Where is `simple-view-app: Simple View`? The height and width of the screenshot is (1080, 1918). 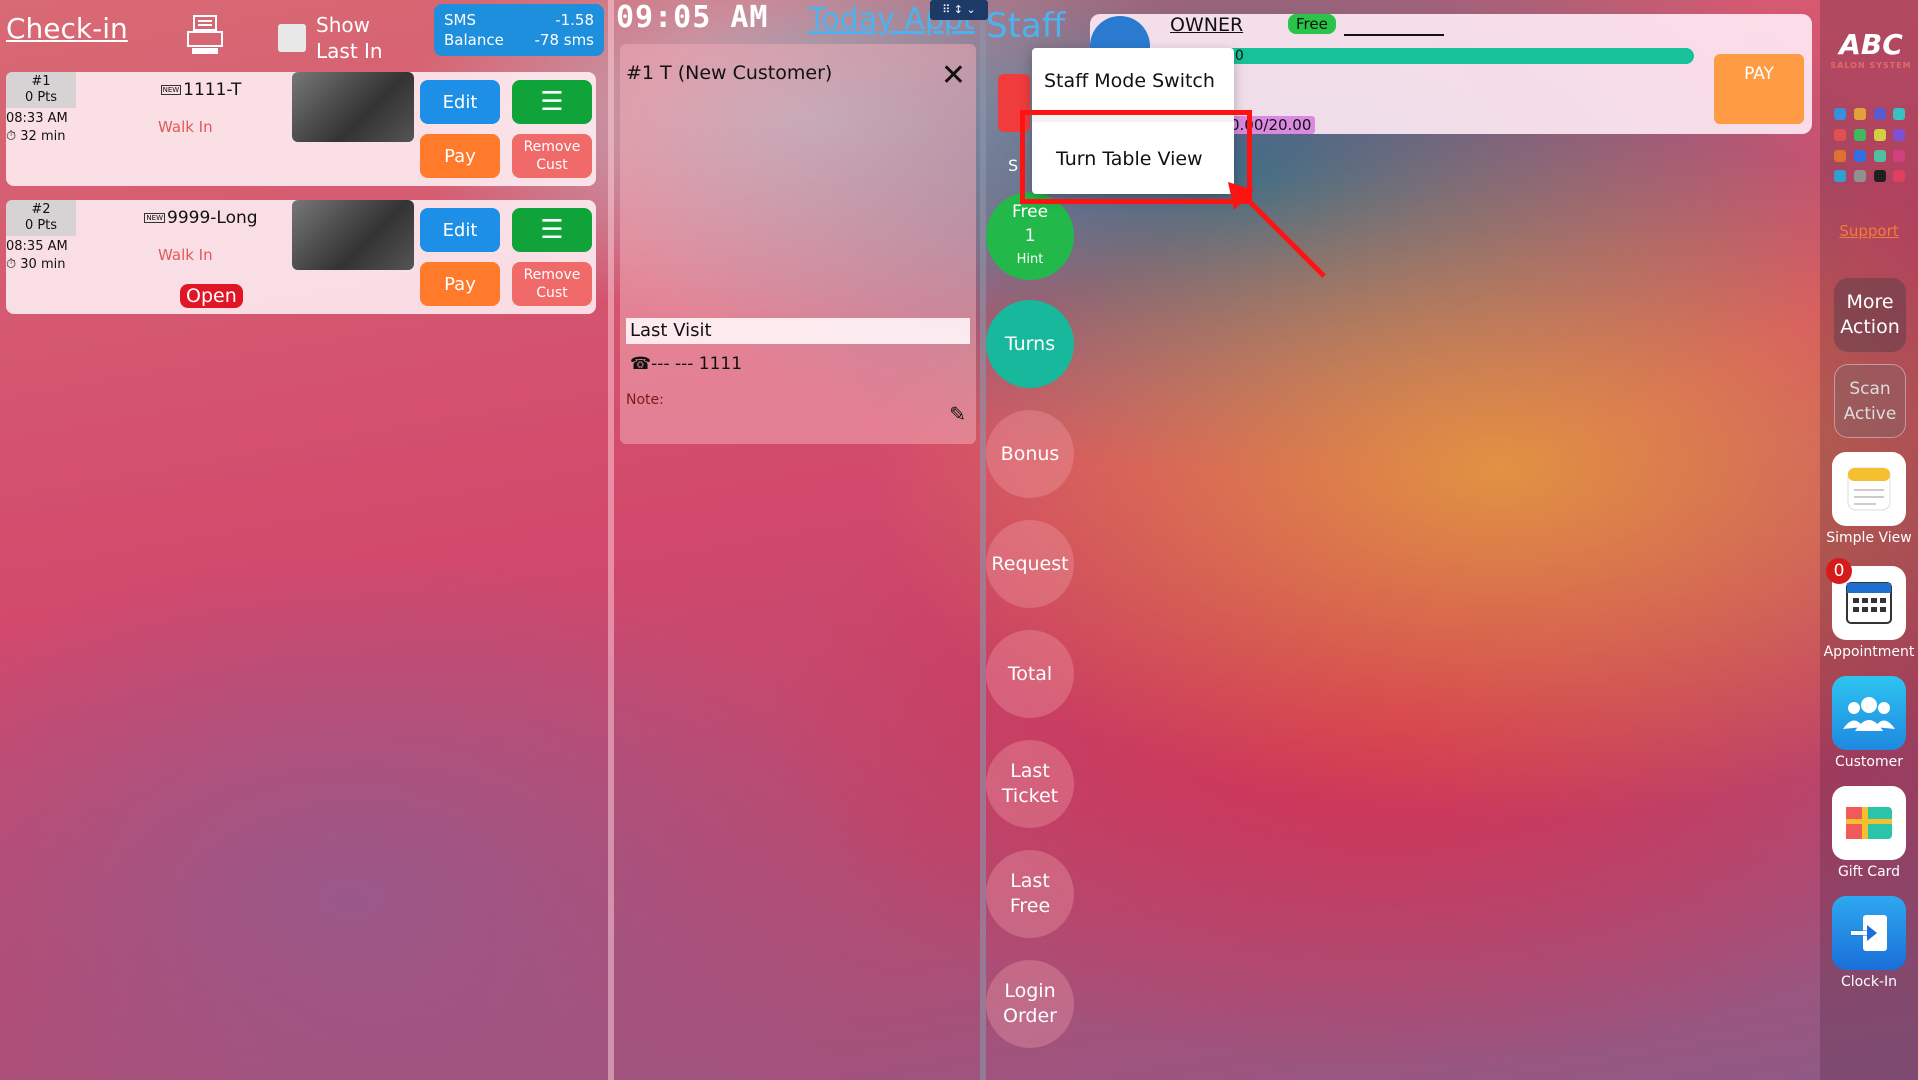
simple-view-app: Simple View is located at coordinates (1869, 499).